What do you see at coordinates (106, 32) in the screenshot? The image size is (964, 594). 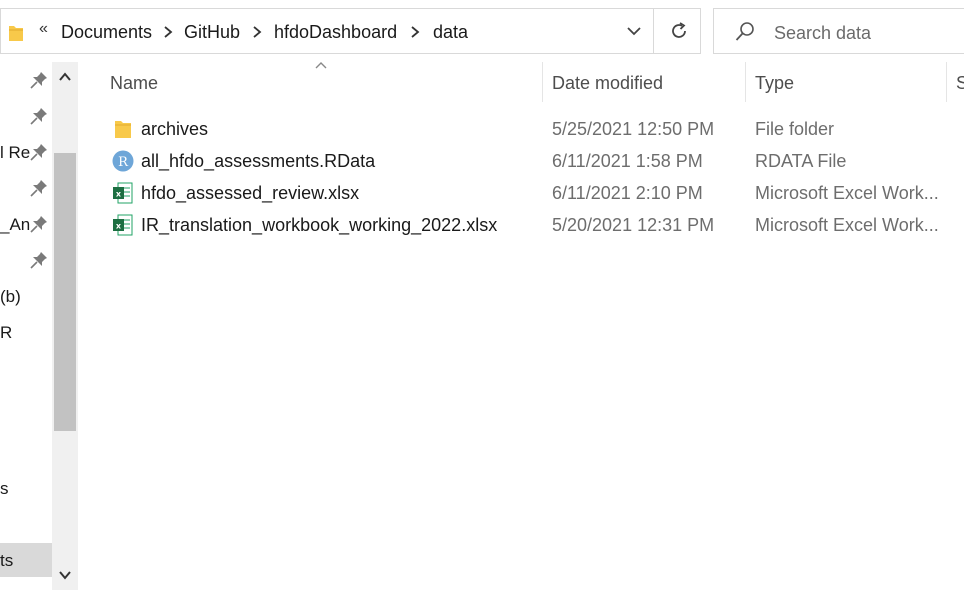 I see `breadcrumb-documents: Documents` at bounding box center [106, 32].